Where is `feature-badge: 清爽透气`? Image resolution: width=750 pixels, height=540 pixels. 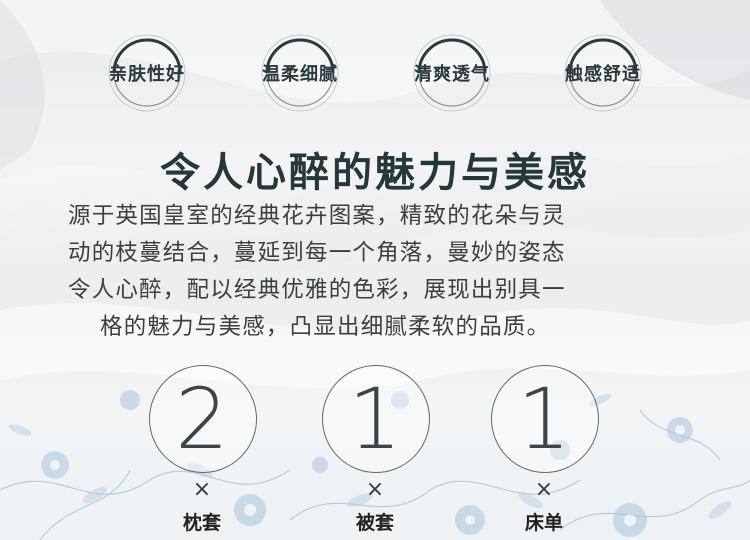 feature-badge: 清爽透气 is located at coordinates (452, 73).